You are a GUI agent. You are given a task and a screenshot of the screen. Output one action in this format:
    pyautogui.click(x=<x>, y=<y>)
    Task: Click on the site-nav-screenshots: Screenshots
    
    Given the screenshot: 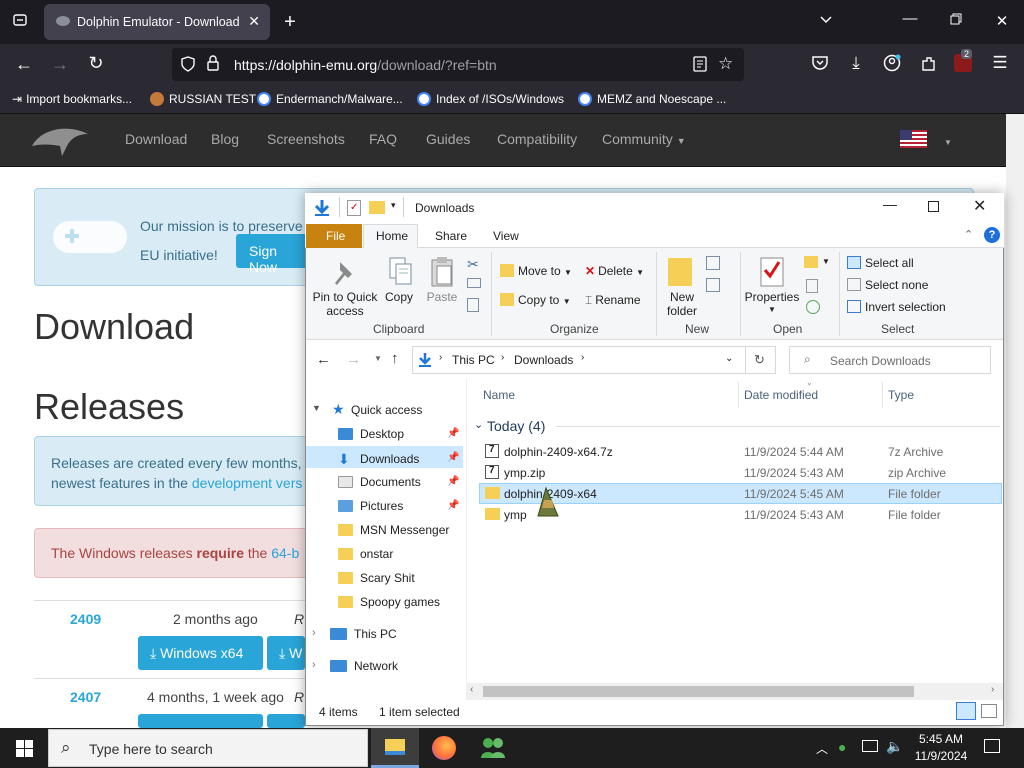 What is the action you would take?
    pyautogui.click(x=306, y=139)
    